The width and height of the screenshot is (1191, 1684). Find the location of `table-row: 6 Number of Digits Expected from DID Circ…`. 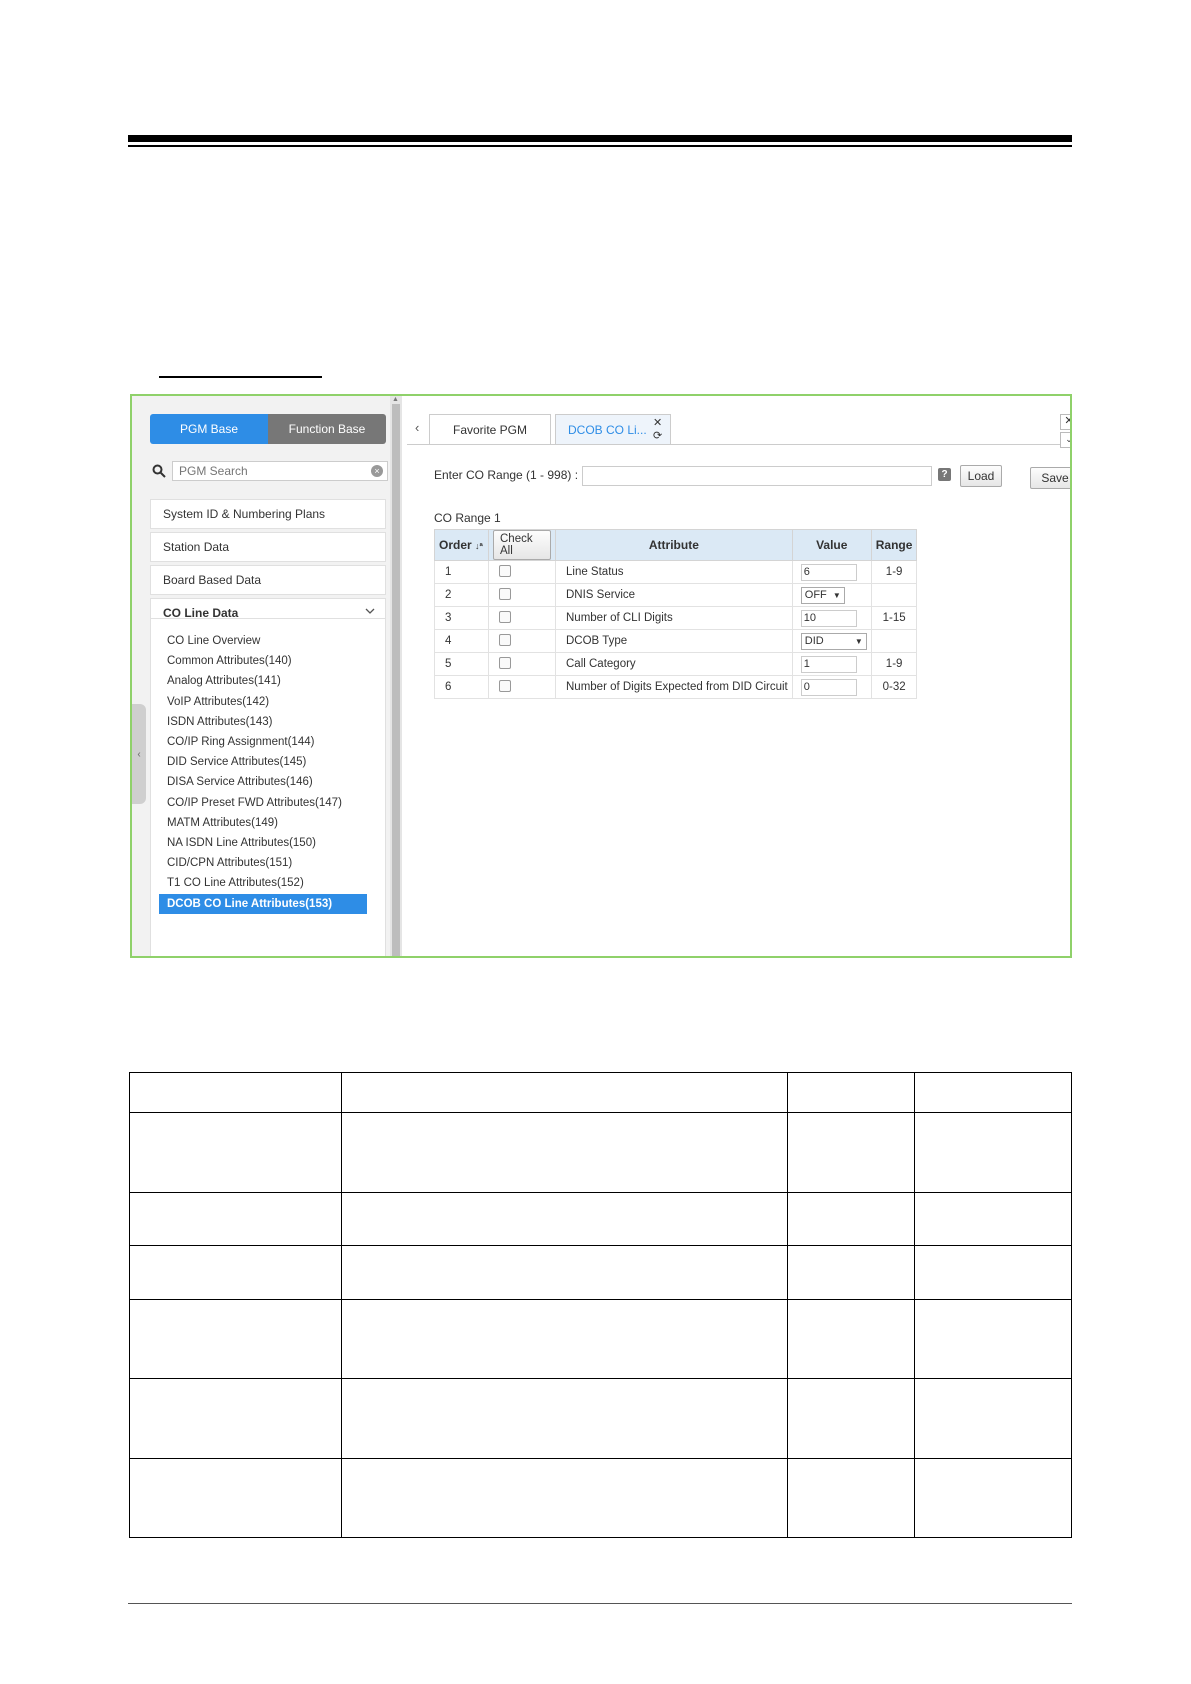

table-row: 6 Number of Digits Expected from DID Circ… is located at coordinates (676, 687).